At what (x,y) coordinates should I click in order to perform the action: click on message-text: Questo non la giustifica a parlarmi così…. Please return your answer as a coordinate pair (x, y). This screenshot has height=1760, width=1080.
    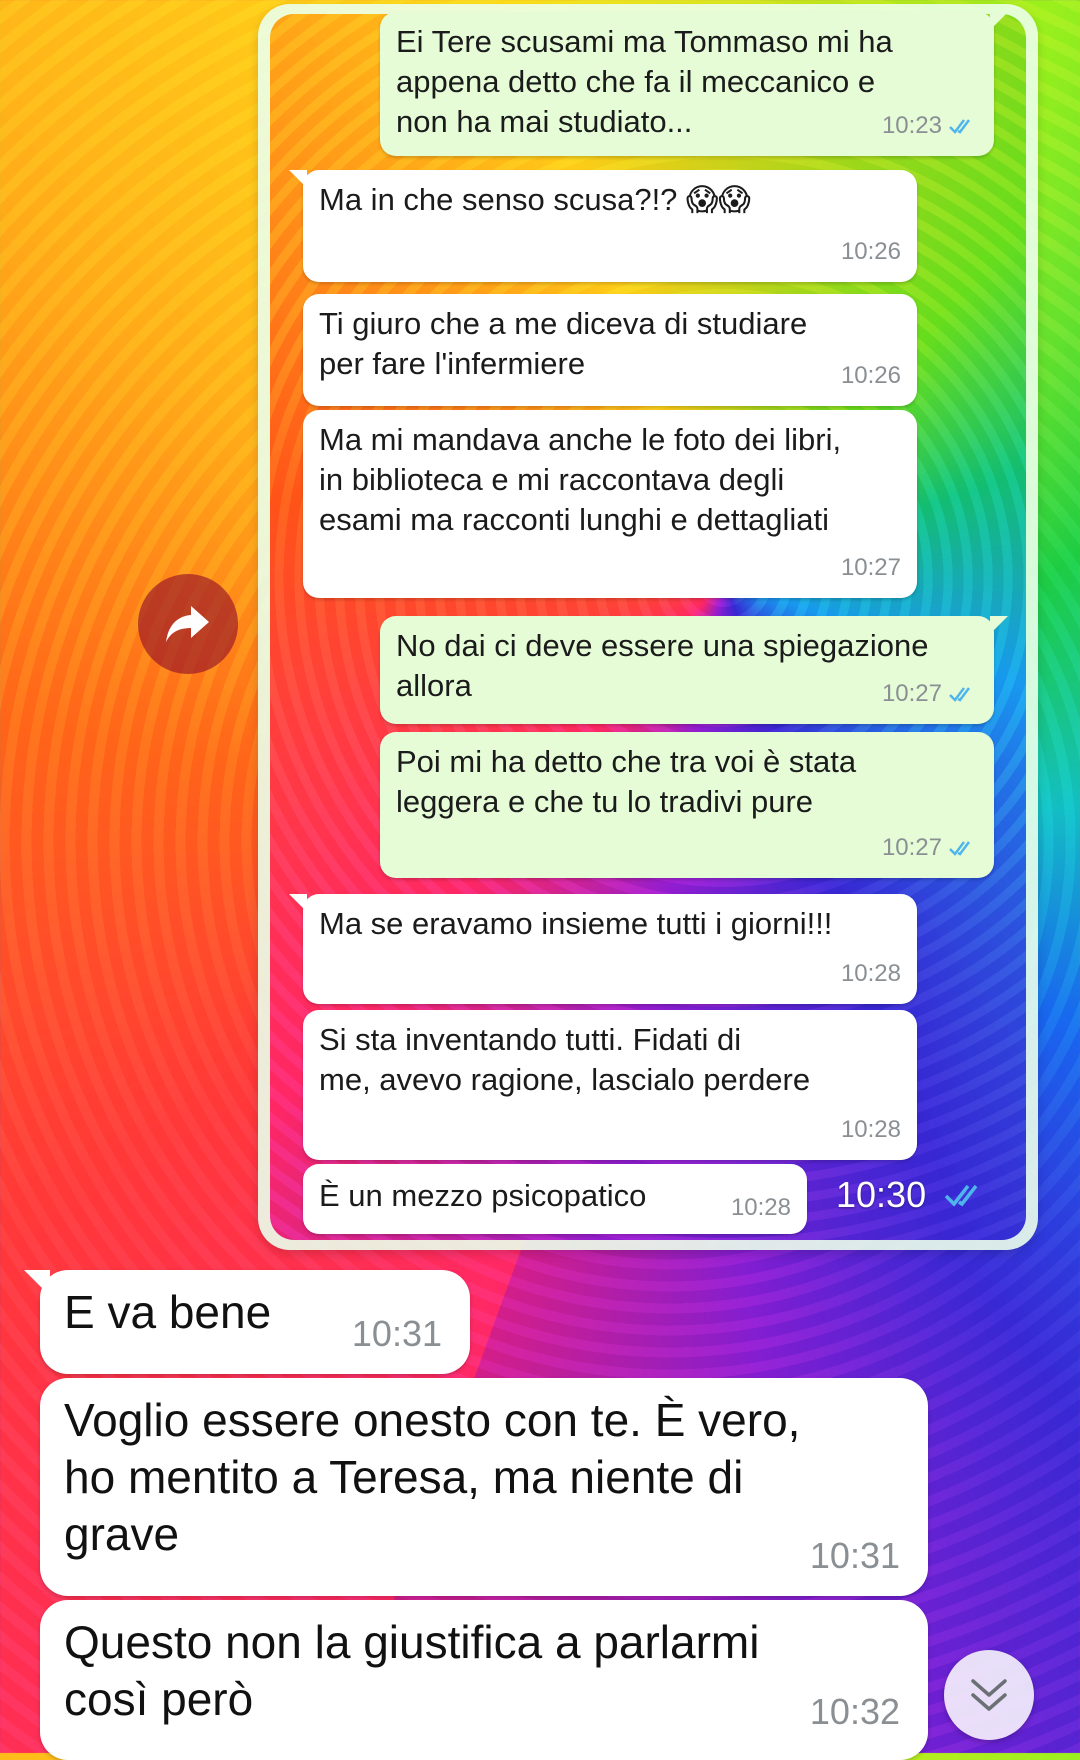
    Looking at the image, I should click on (412, 1670).